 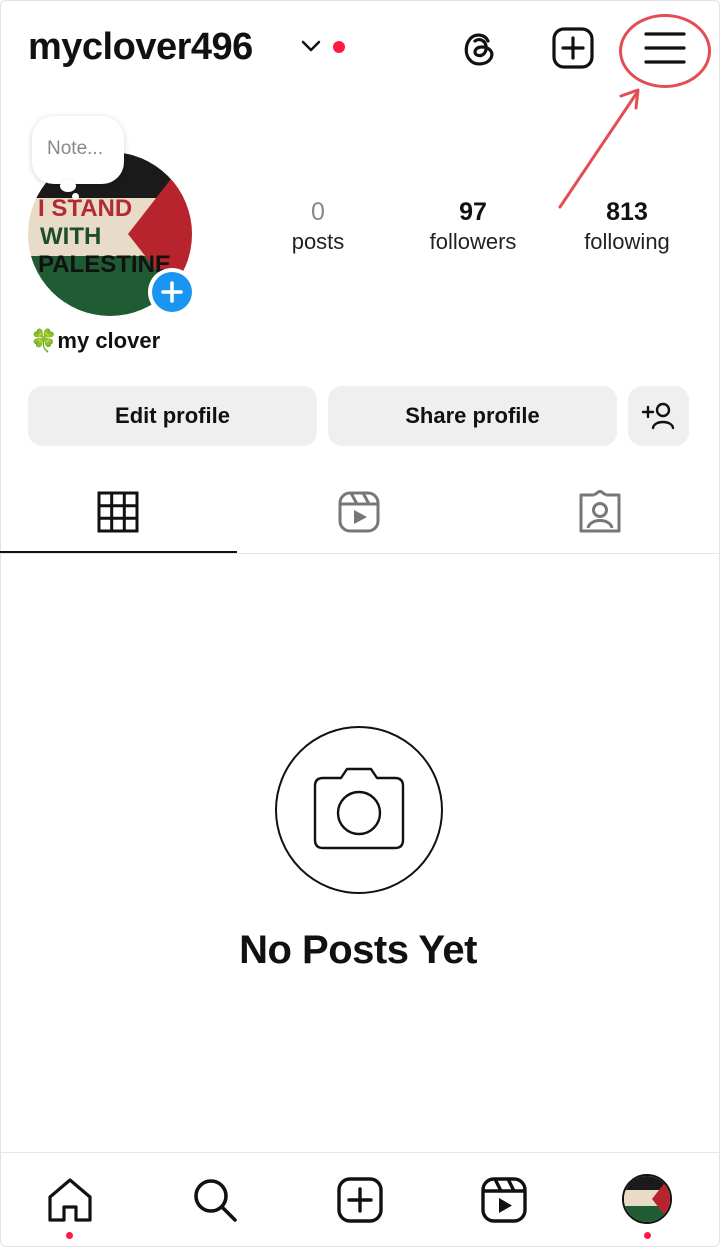 What do you see at coordinates (665, 51) in the screenshot?
I see `annotation-circle` at bounding box center [665, 51].